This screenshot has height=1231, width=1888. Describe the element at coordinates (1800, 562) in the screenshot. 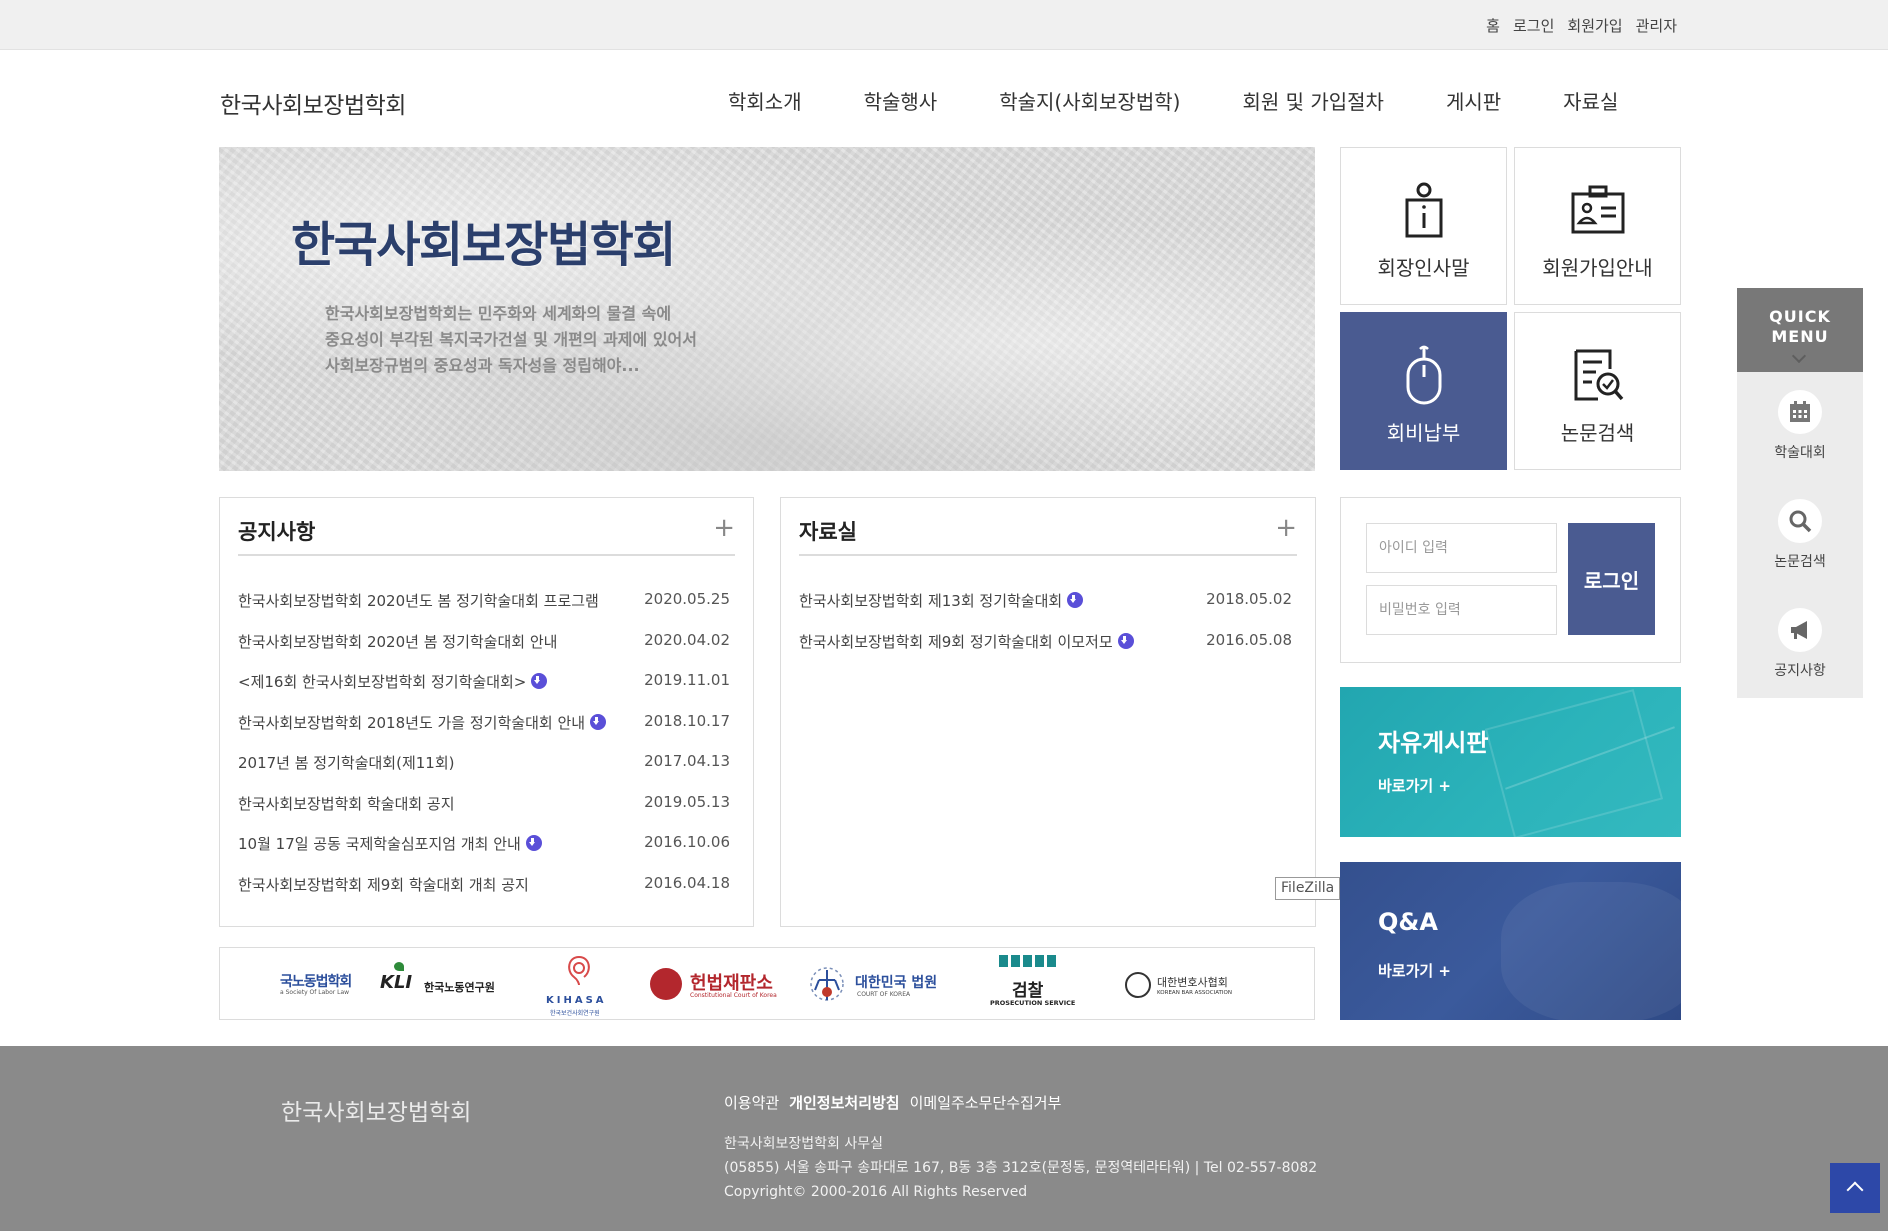

I see `quick-item-label: 논문검색` at that location.